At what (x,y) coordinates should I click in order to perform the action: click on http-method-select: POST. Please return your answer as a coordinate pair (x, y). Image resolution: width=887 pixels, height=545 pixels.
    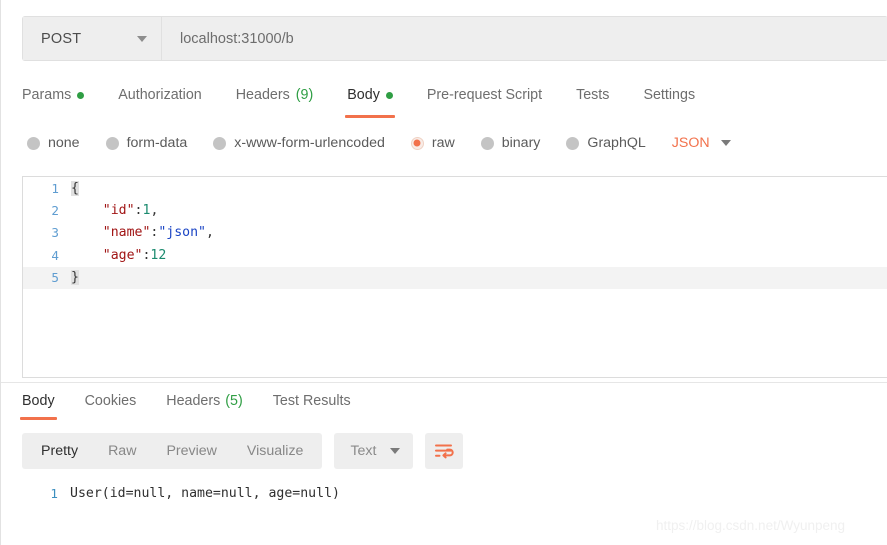
    Looking at the image, I should click on (92, 38).